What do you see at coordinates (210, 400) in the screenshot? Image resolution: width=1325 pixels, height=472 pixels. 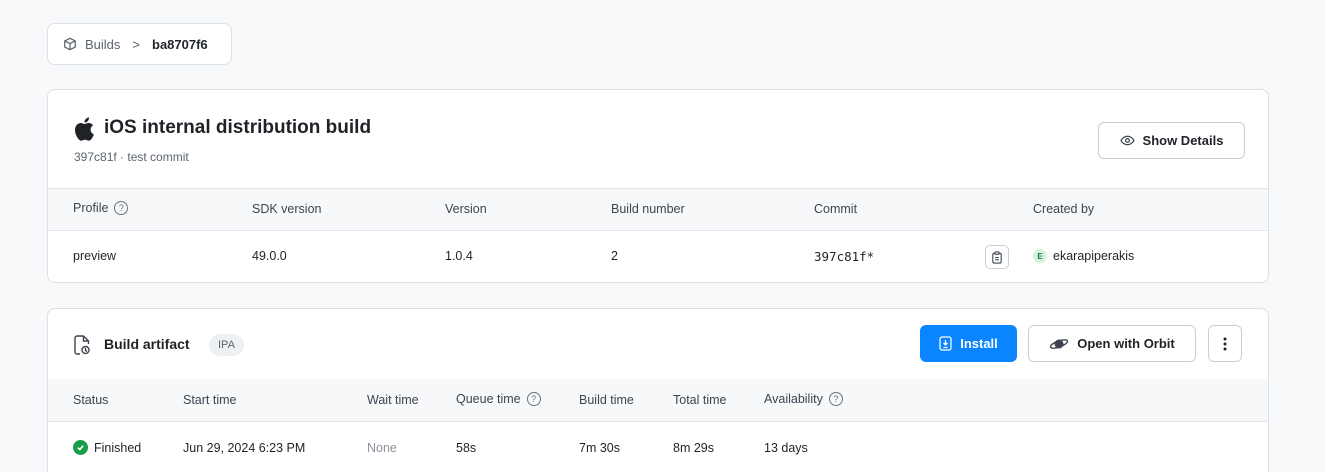 I see `col-start-time: Start time` at bounding box center [210, 400].